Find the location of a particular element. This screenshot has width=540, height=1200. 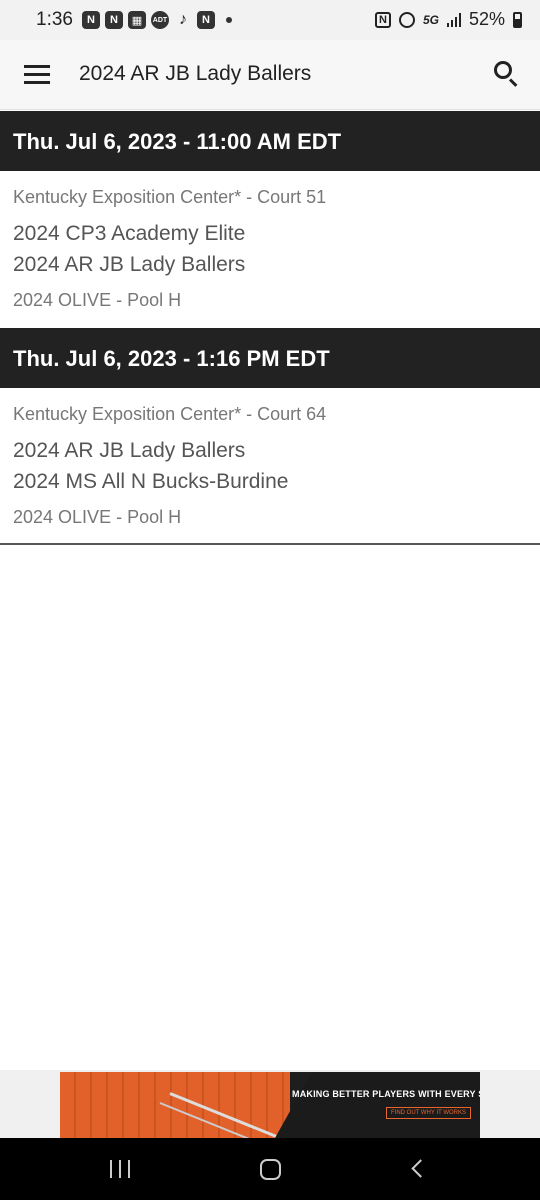

venue-label: Kentucky Exposition Center* - Court 51 is located at coordinates (170, 197).